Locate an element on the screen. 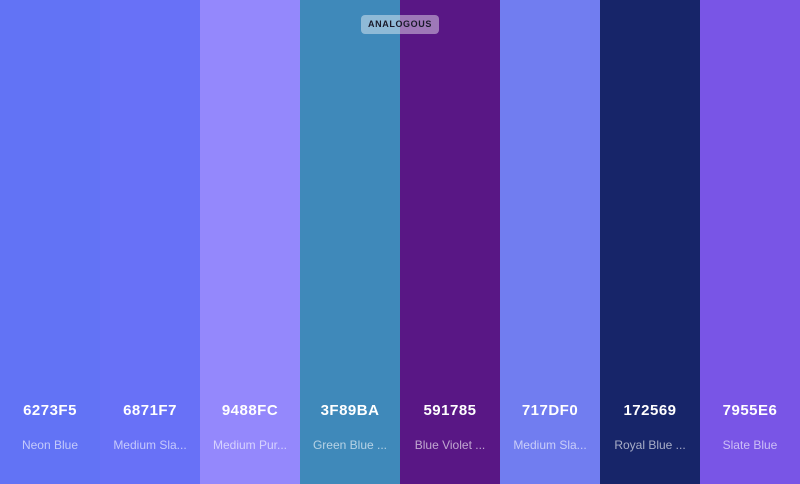  color-name: Neon Blue is located at coordinates (50, 445).